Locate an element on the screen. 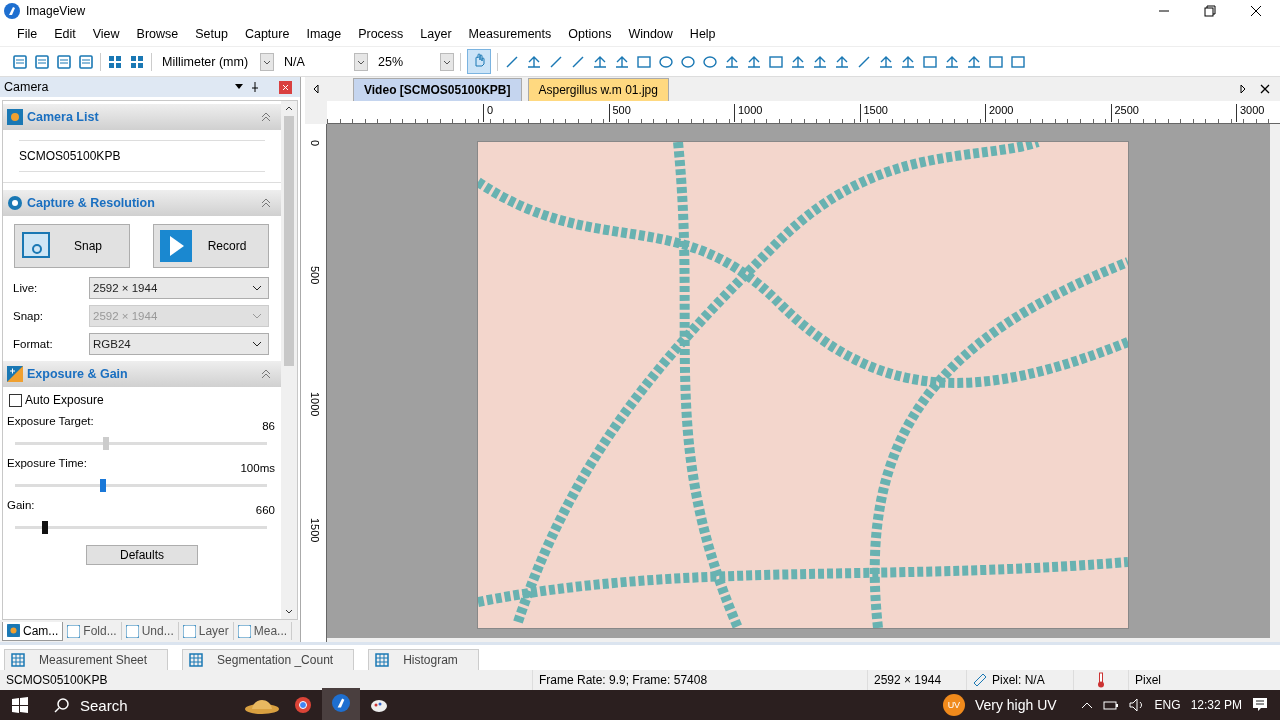 This screenshot has width=1280, height=720. slider-label: Gain: is located at coordinates (21, 506).